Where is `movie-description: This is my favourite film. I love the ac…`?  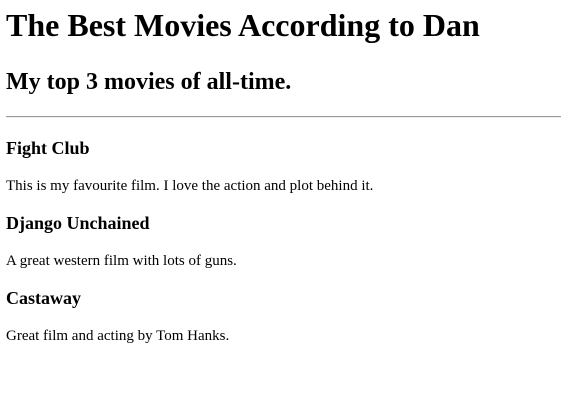
movie-description: This is my favourite film. I love the ac… is located at coordinates (190, 186).